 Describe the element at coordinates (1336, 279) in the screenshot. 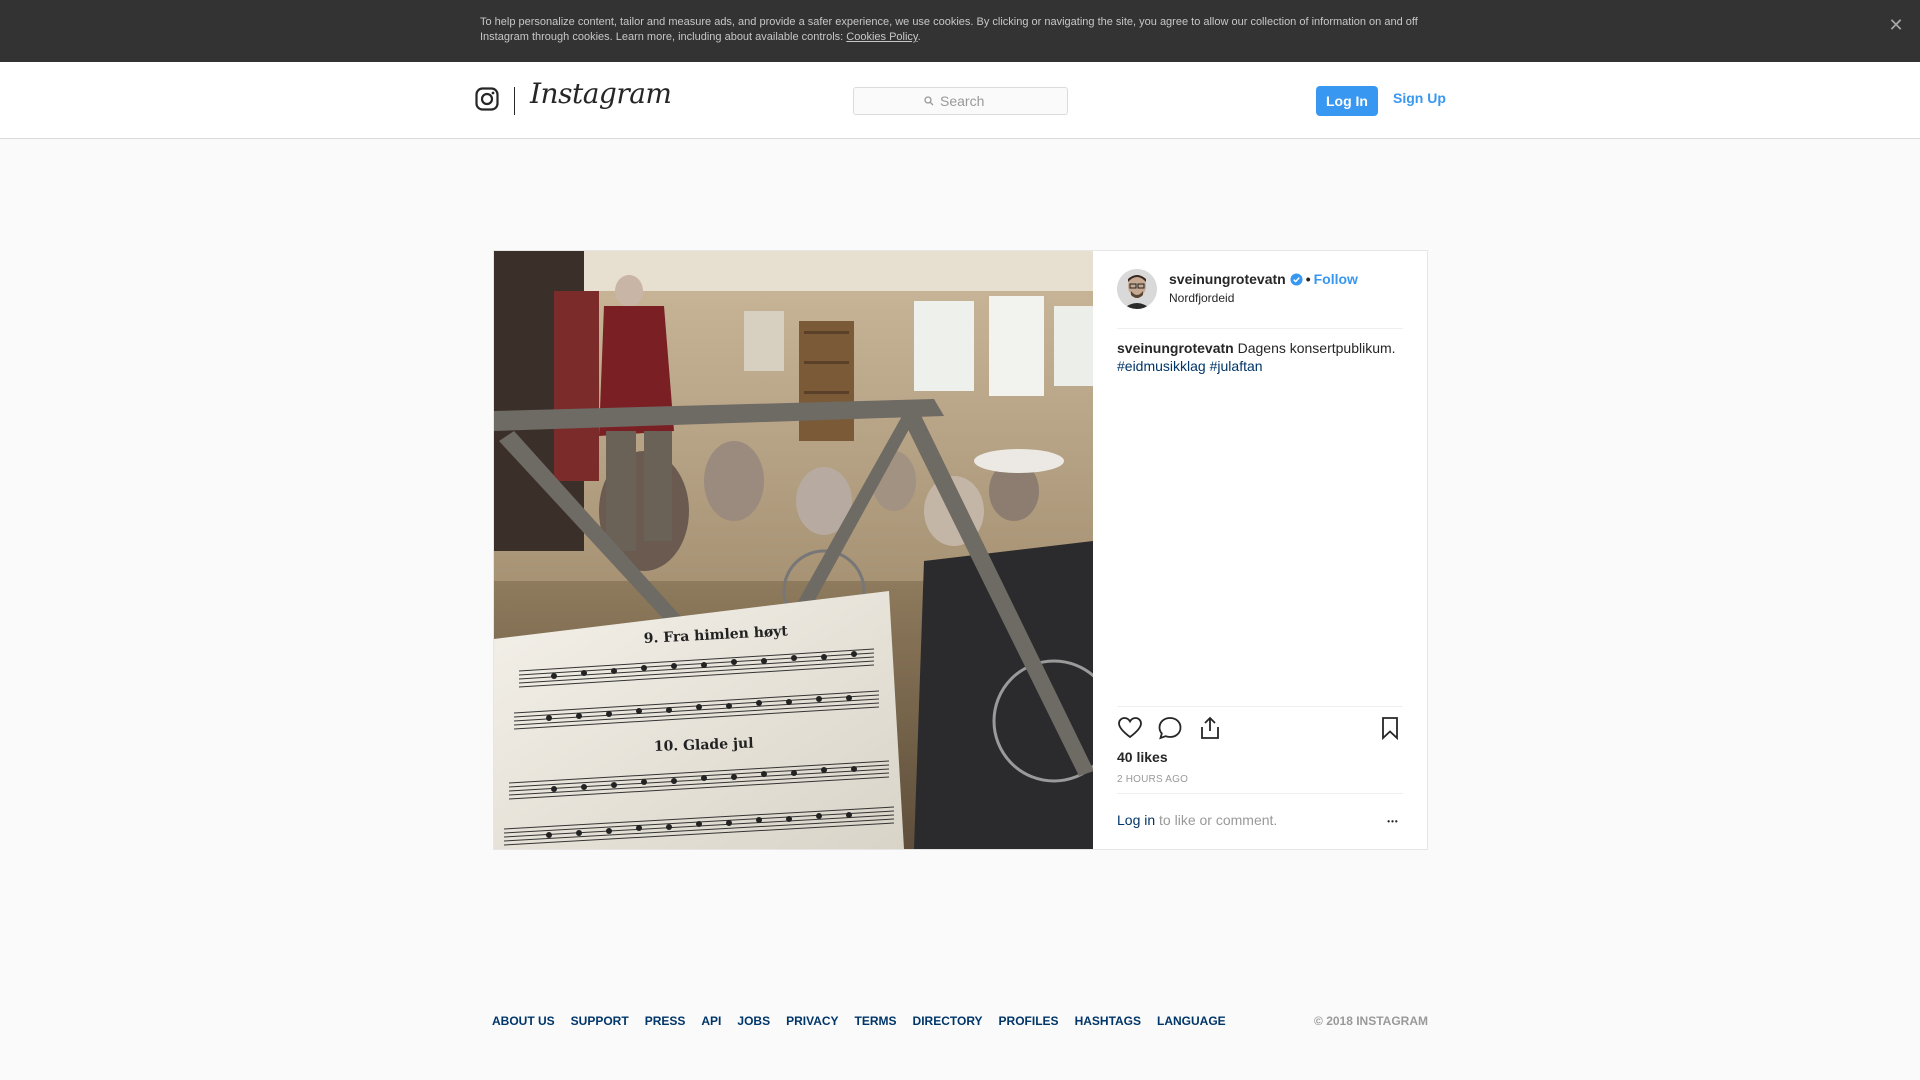

I see `follow-button: Follow` at that location.